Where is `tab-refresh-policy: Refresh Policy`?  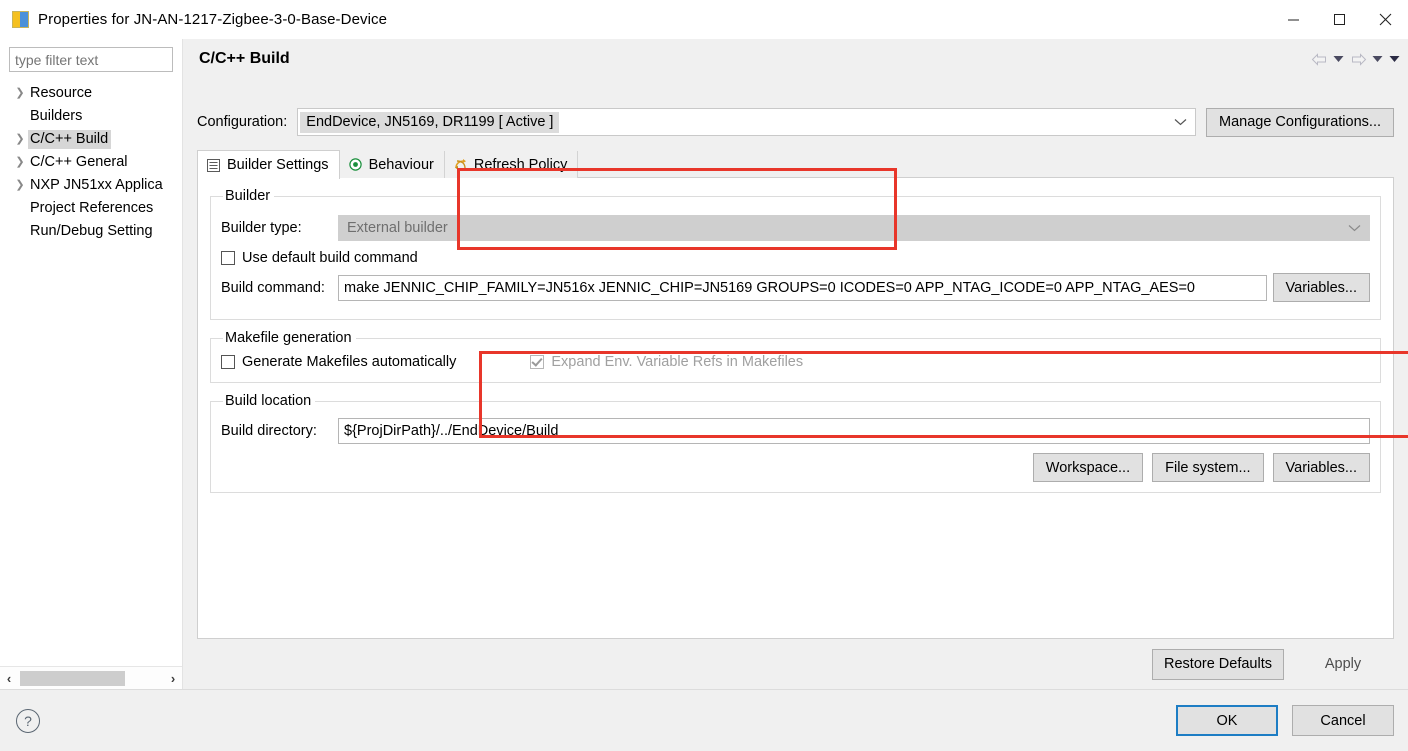 tab-refresh-policy: Refresh Policy is located at coordinates (511, 164).